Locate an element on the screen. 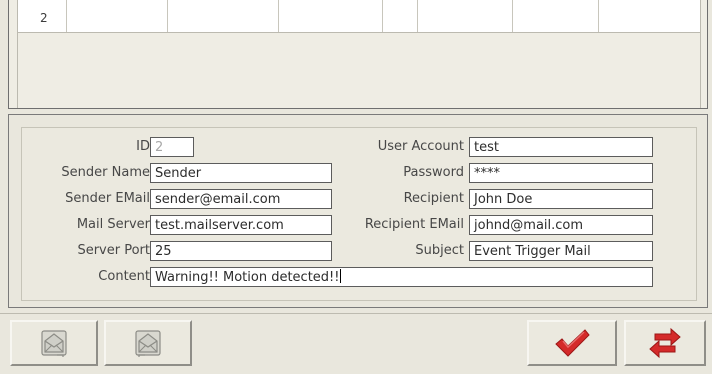 The image size is (712, 374). sender-name-label: Sender Name is located at coordinates (105, 172).